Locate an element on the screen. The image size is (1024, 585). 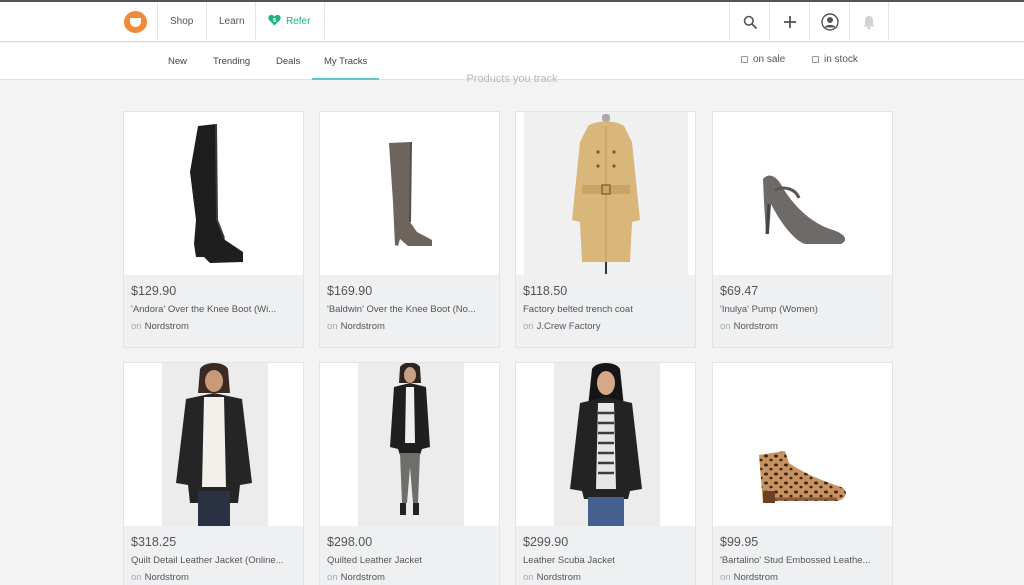
product-info: $69.47 'Inulya' Pump (Women) on Nordstrom is located at coordinates (802, 311).